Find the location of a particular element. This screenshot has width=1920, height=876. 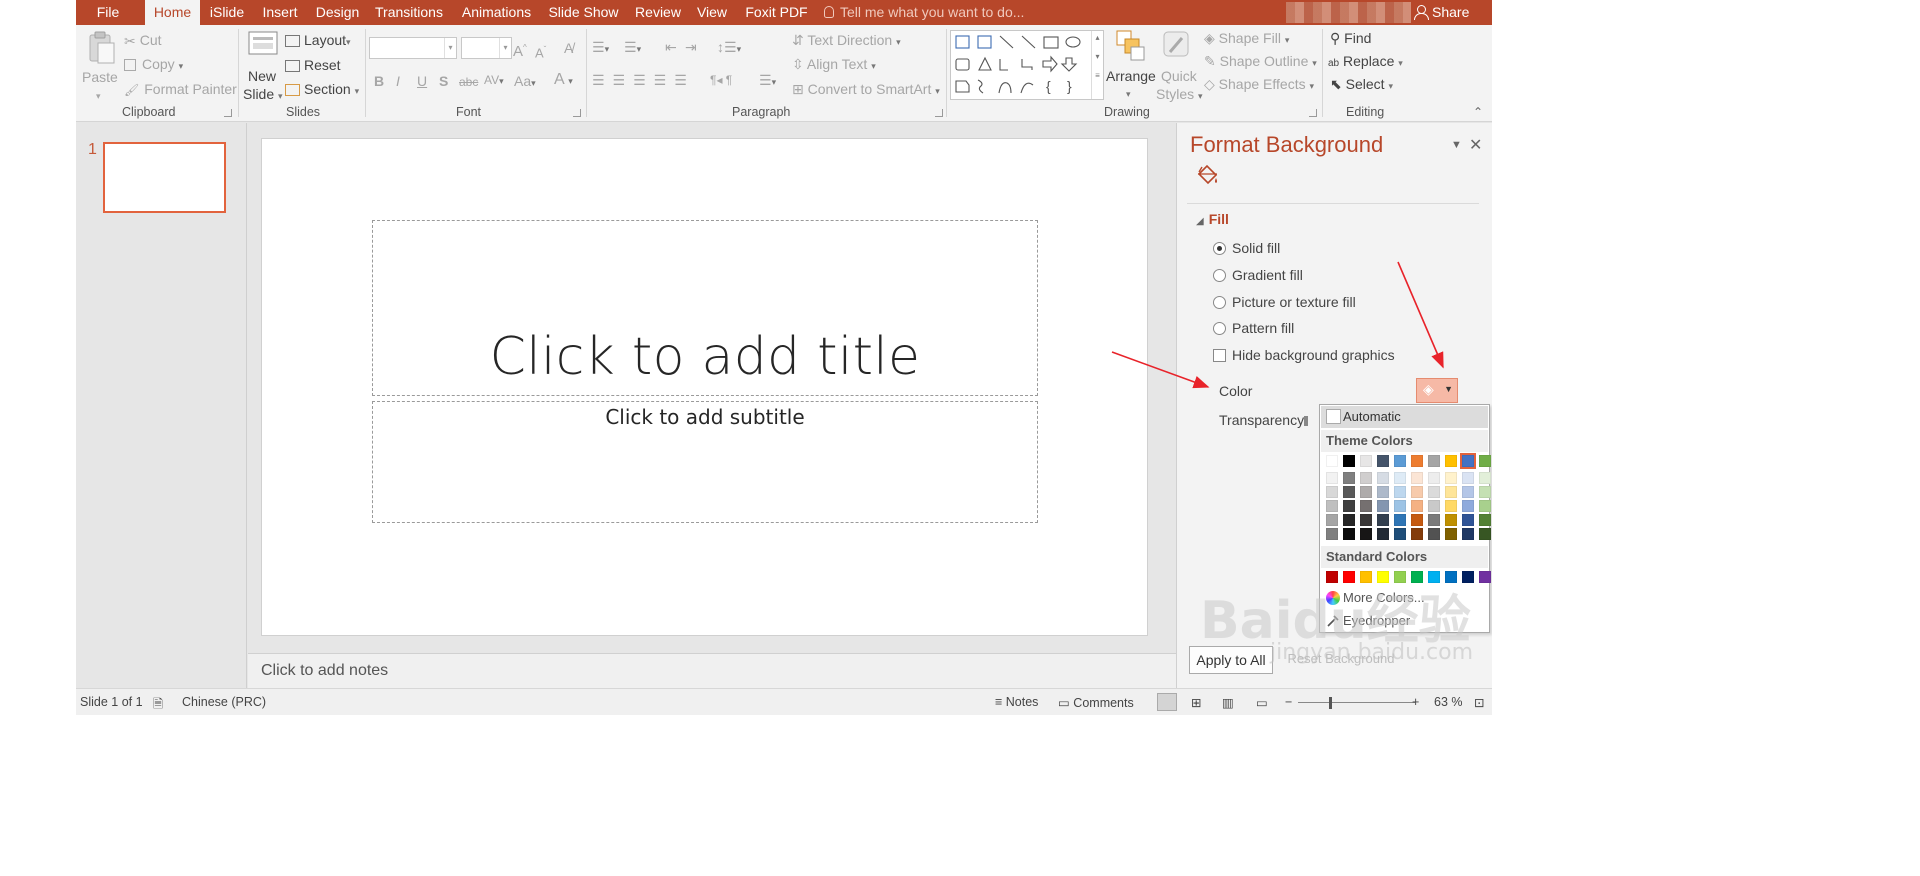

find-button: ⚲ Find is located at coordinates (1350, 38).